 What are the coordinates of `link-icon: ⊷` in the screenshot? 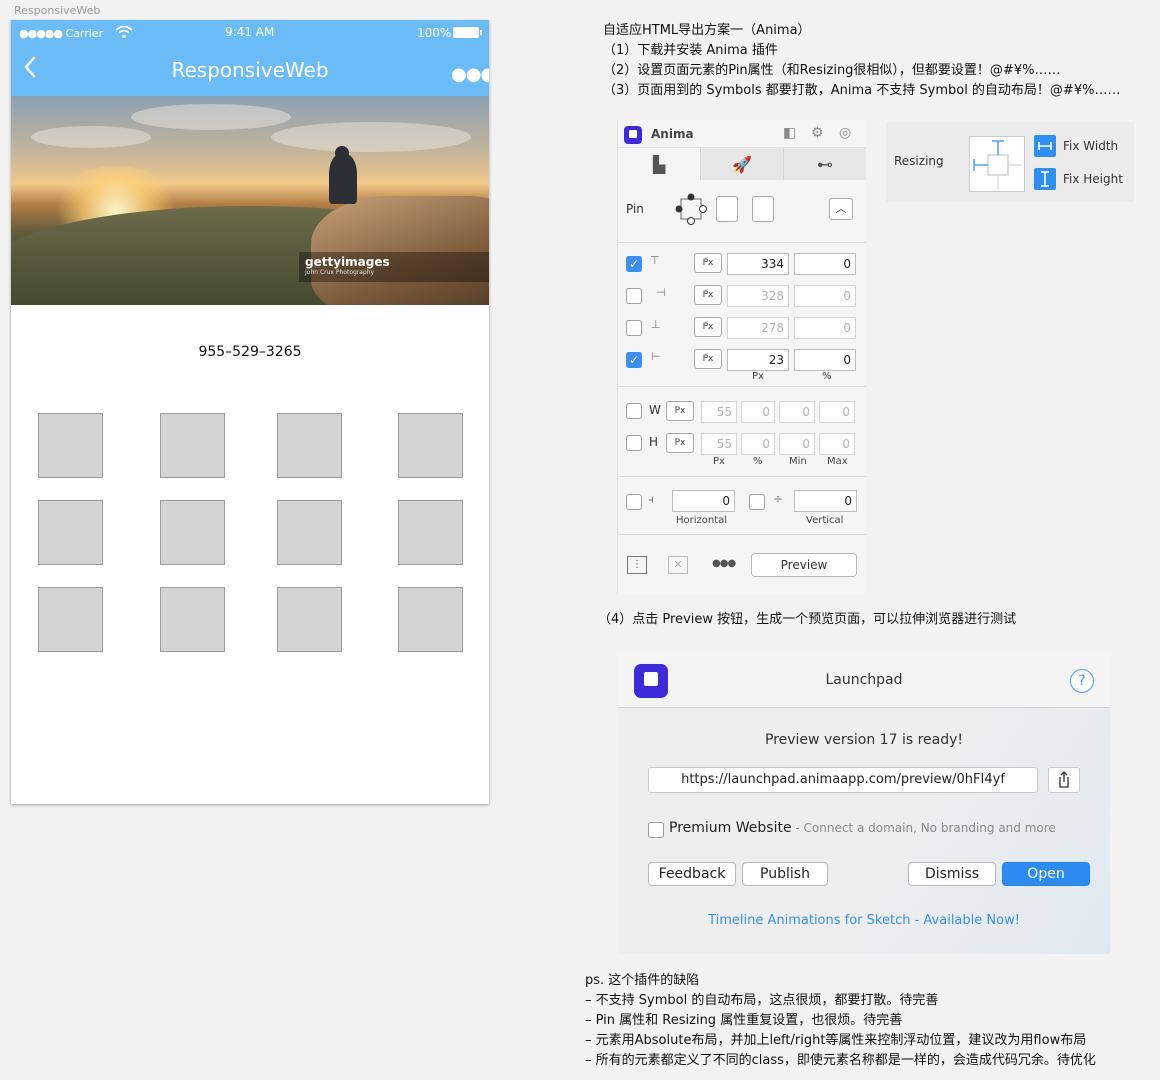 It's located at (825, 164).